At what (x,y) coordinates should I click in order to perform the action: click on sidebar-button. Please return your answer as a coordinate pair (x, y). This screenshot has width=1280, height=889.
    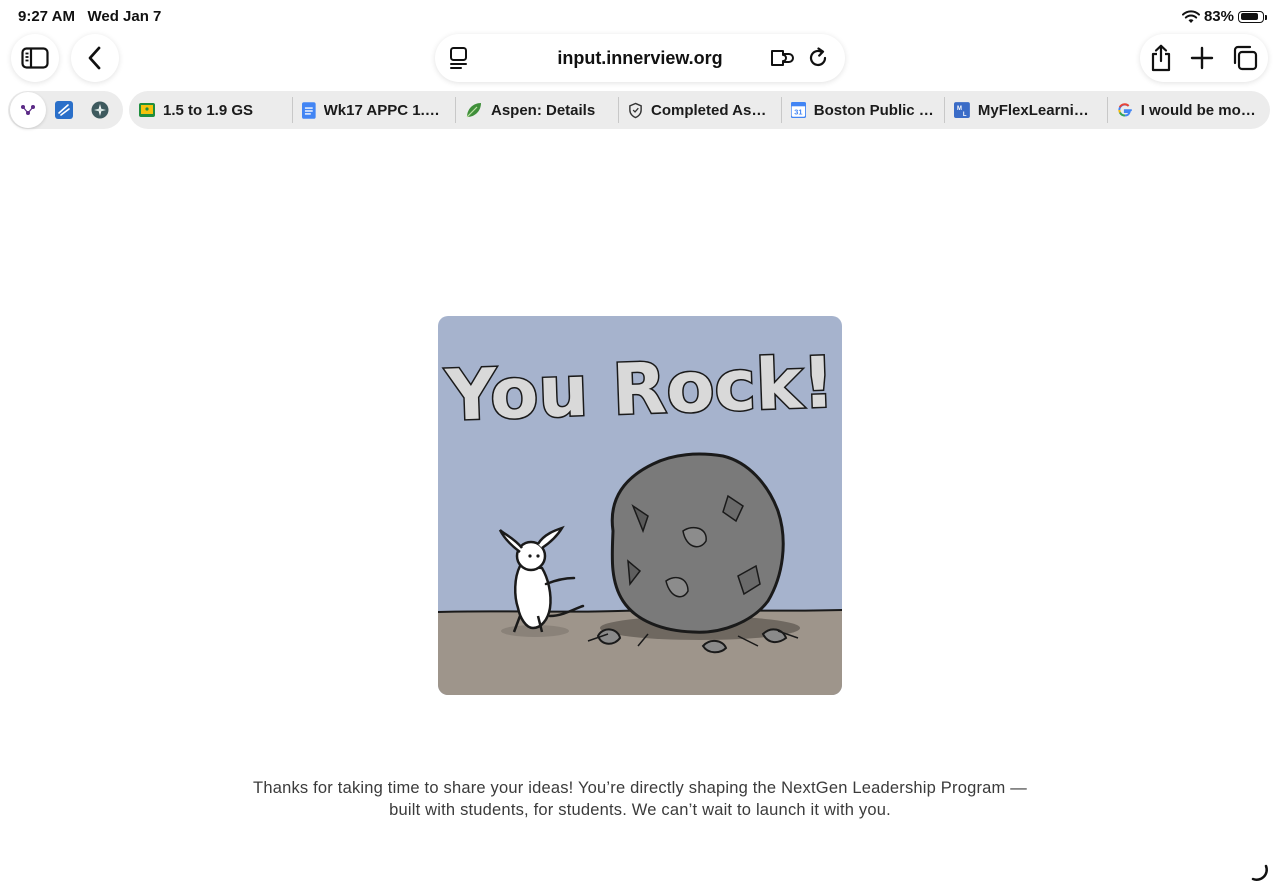
    Looking at the image, I should click on (35, 58).